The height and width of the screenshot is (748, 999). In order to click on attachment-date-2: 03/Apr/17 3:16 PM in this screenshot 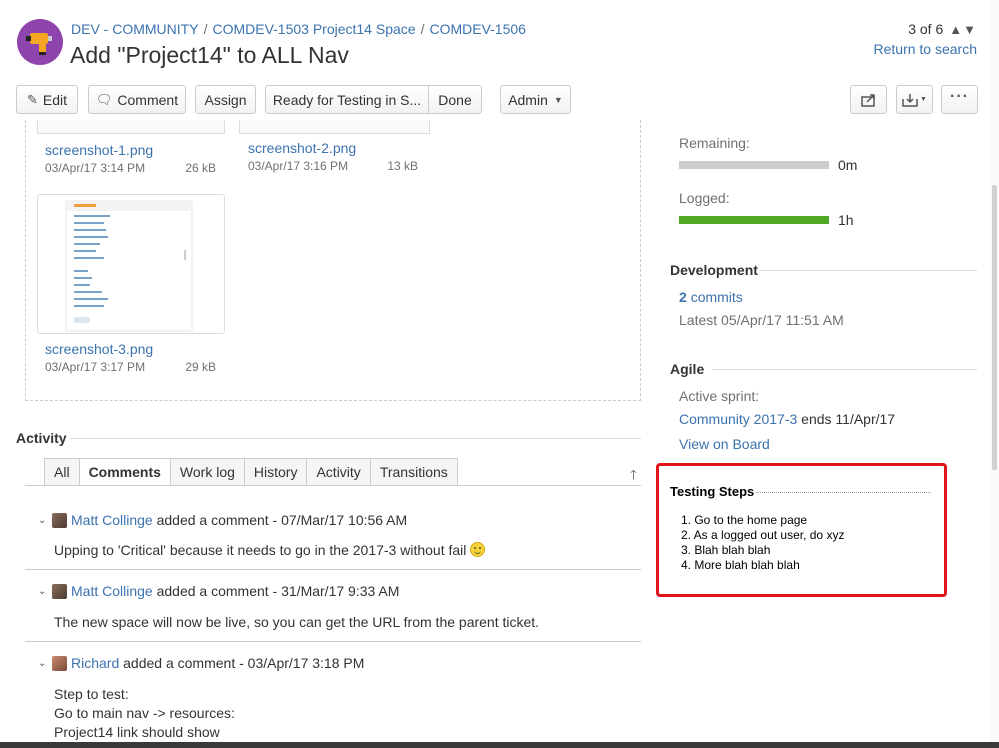, I will do `click(298, 166)`.